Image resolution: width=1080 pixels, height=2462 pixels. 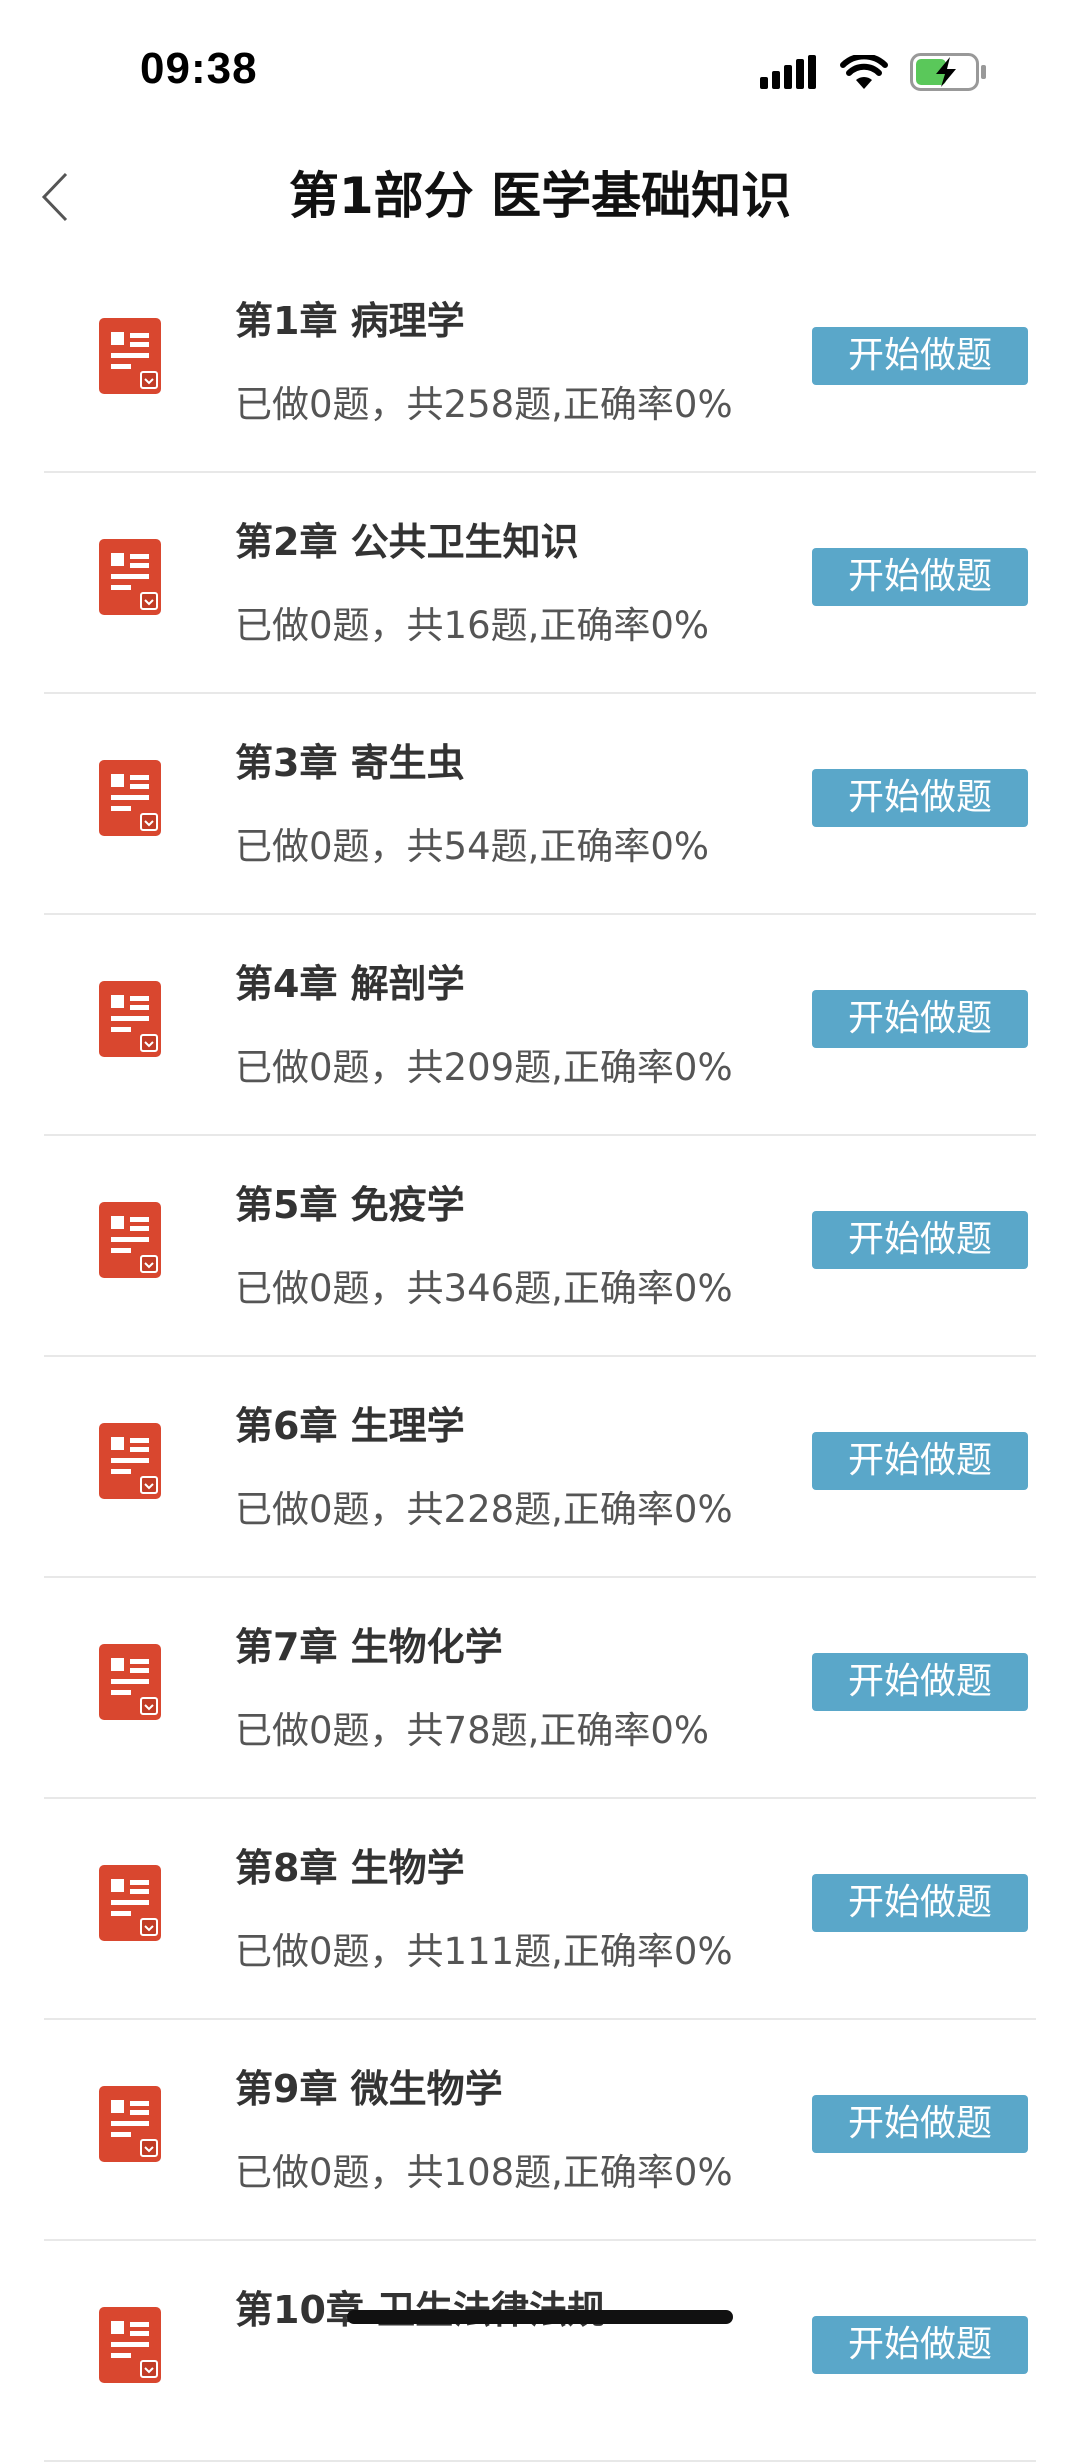 What do you see at coordinates (199, 68) in the screenshot?
I see `status-time: 09:38` at bounding box center [199, 68].